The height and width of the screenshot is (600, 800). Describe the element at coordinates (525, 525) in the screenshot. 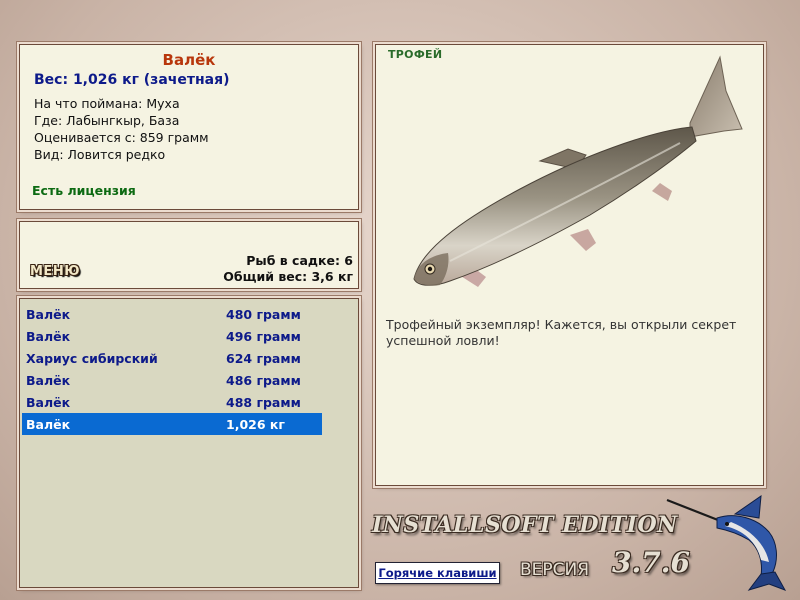

I see `edition-title: INSTALLSOFT EDITION` at that location.